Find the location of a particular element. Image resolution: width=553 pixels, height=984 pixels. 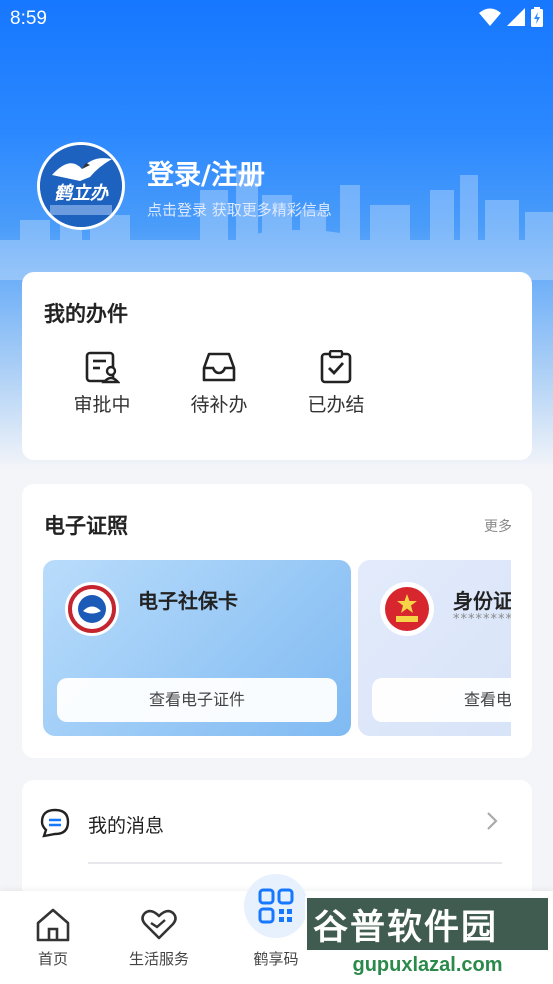

home-icon is located at coordinates (53, 925).